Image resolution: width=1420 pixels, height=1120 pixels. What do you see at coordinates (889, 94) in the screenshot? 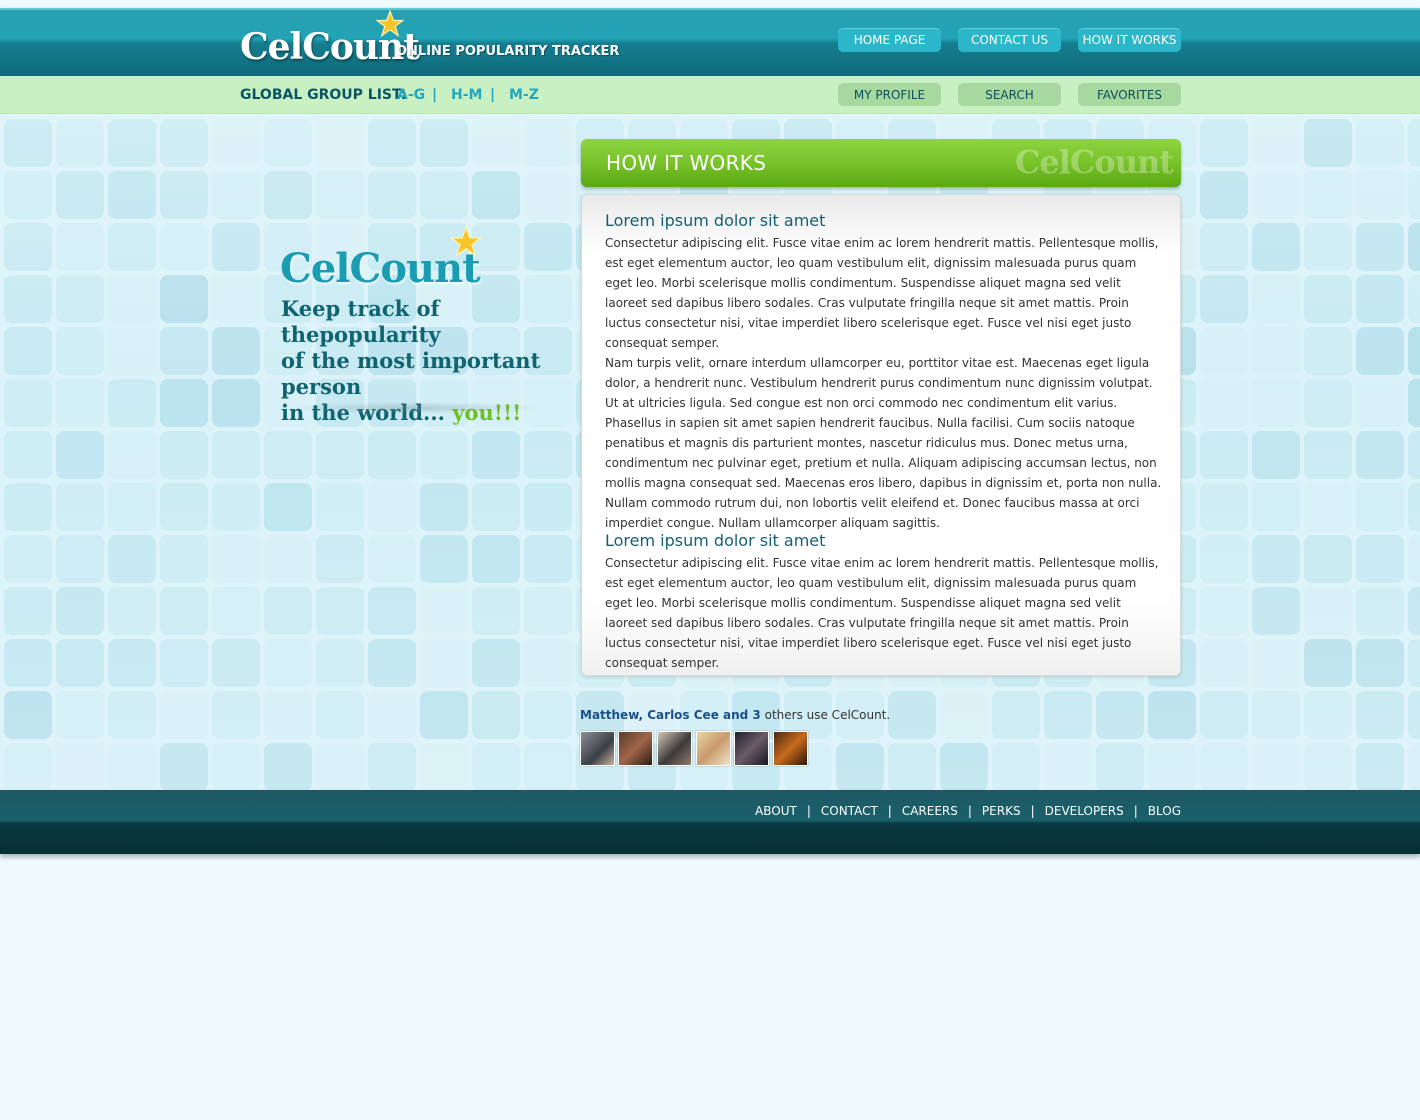
I see `my-profile-button: MY PROFILE` at bounding box center [889, 94].